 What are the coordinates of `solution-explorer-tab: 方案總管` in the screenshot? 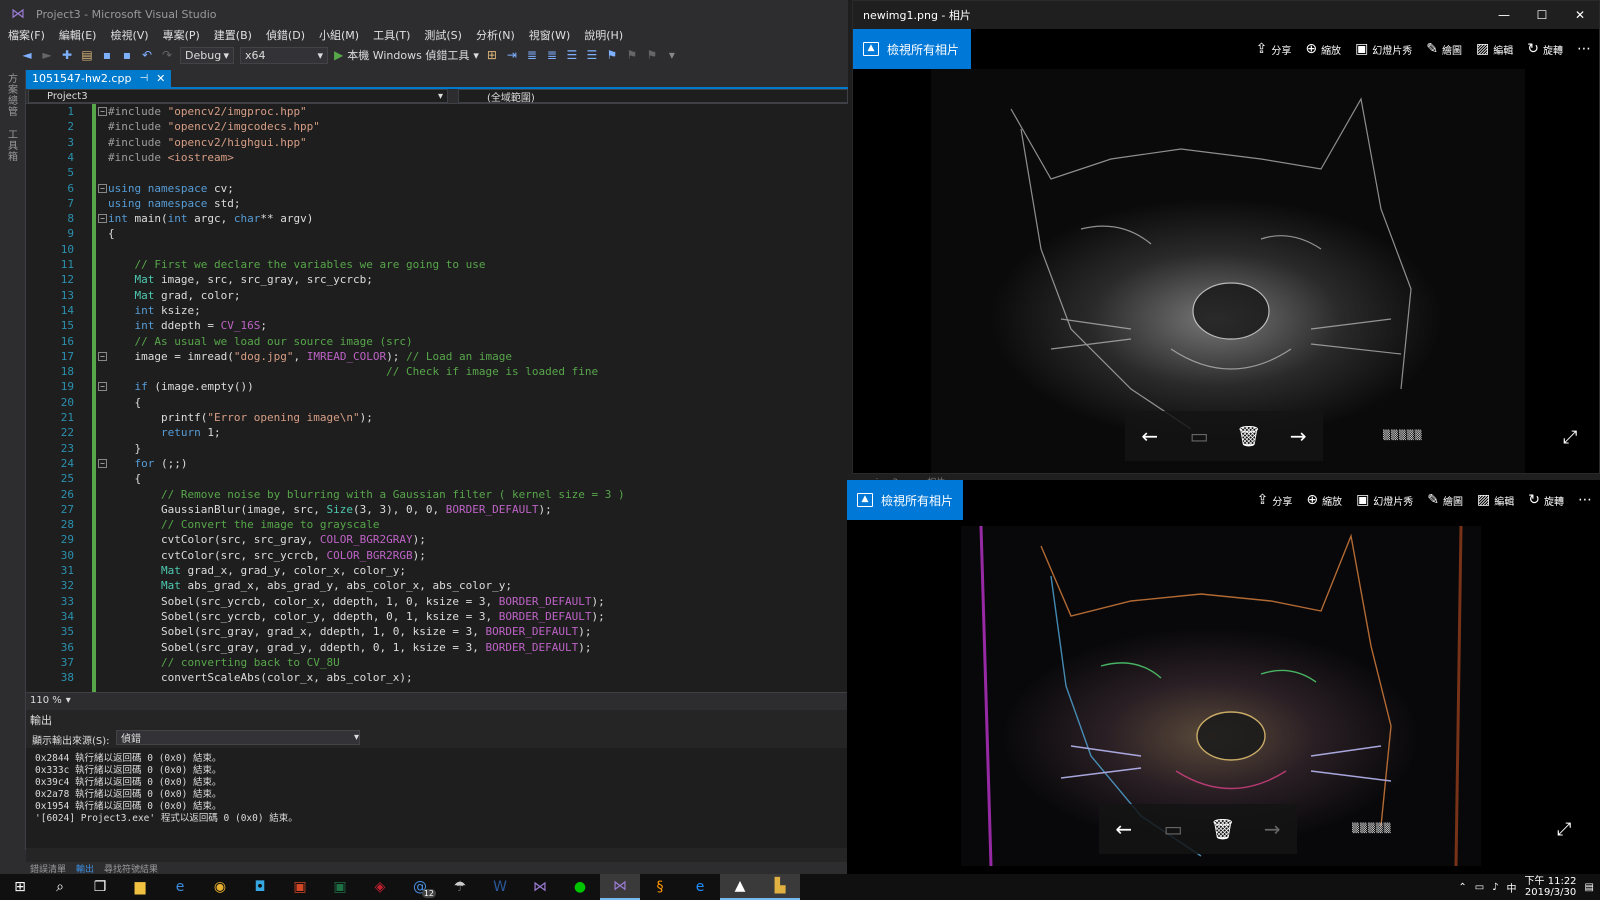 It's located at (13, 96).